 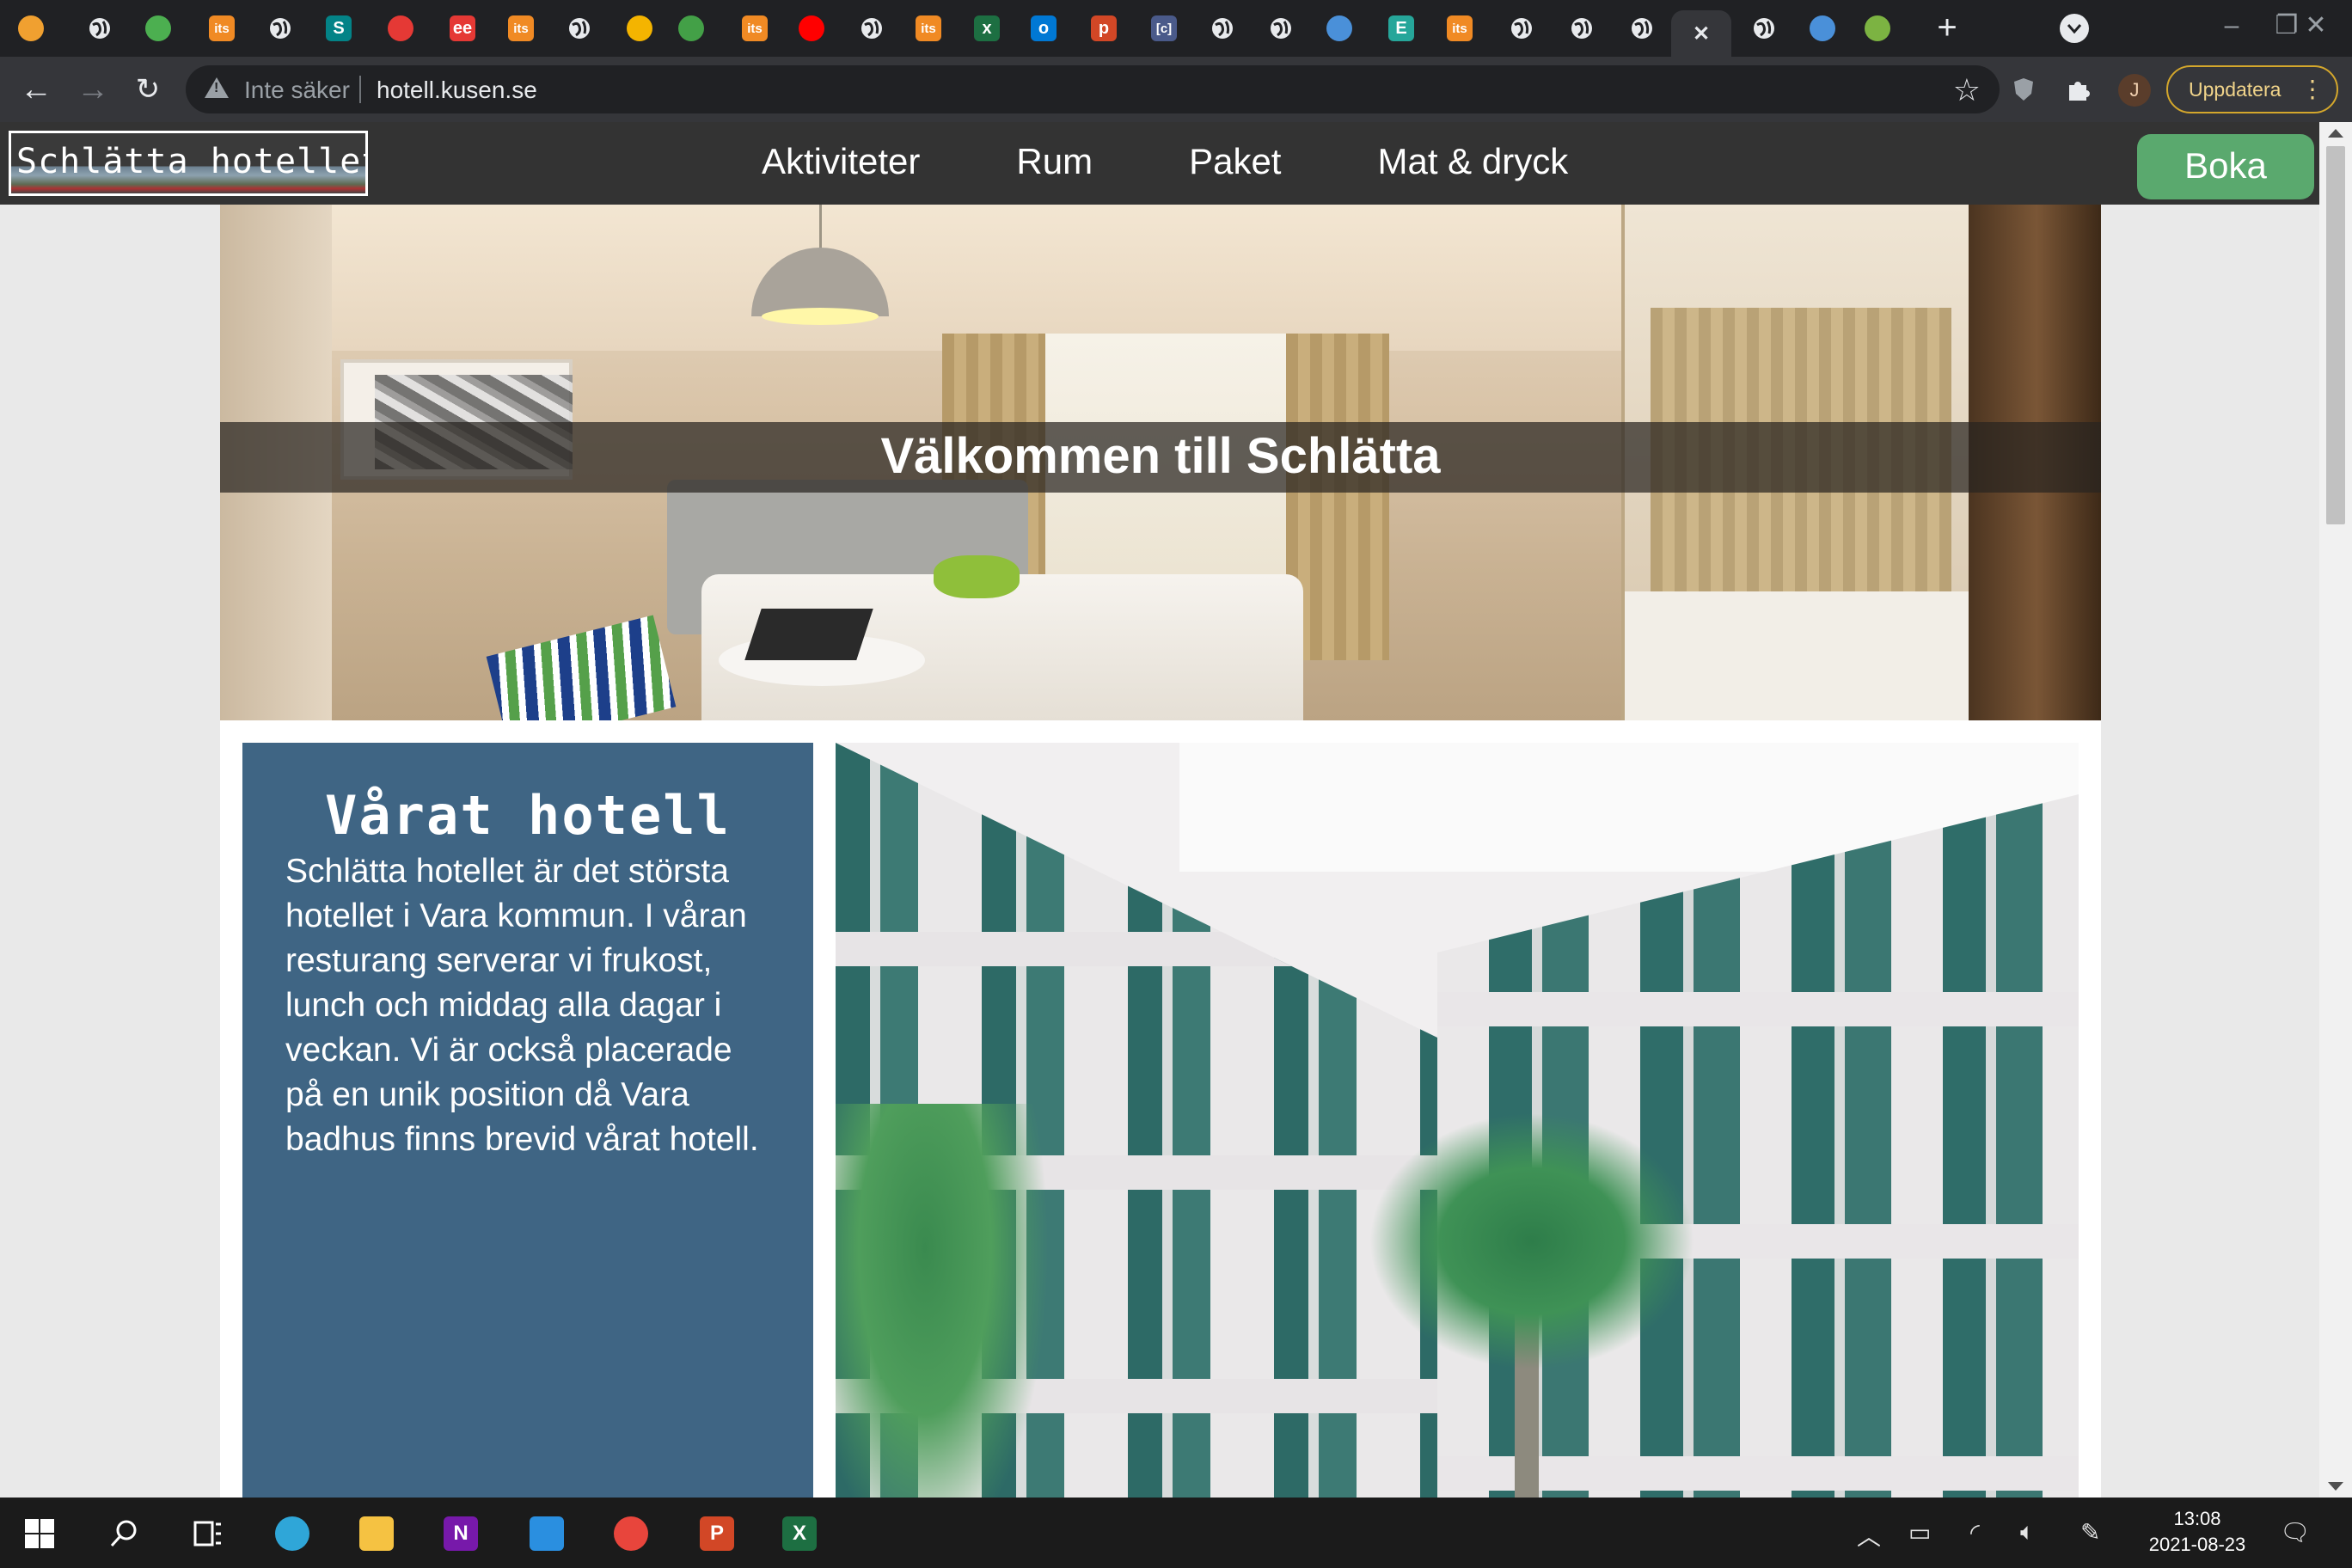 What do you see at coordinates (36, 89) in the screenshot?
I see `back-button: ←` at bounding box center [36, 89].